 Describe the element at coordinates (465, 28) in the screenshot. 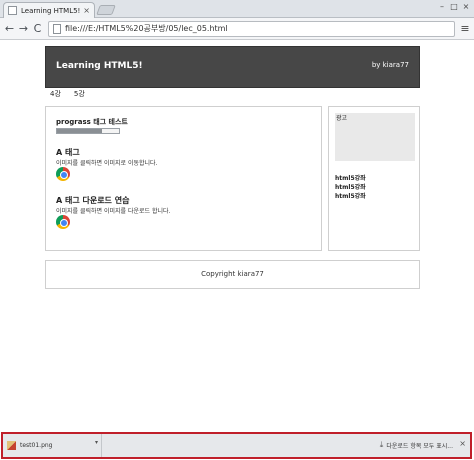

I see `menu-icon: ≡` at that location.